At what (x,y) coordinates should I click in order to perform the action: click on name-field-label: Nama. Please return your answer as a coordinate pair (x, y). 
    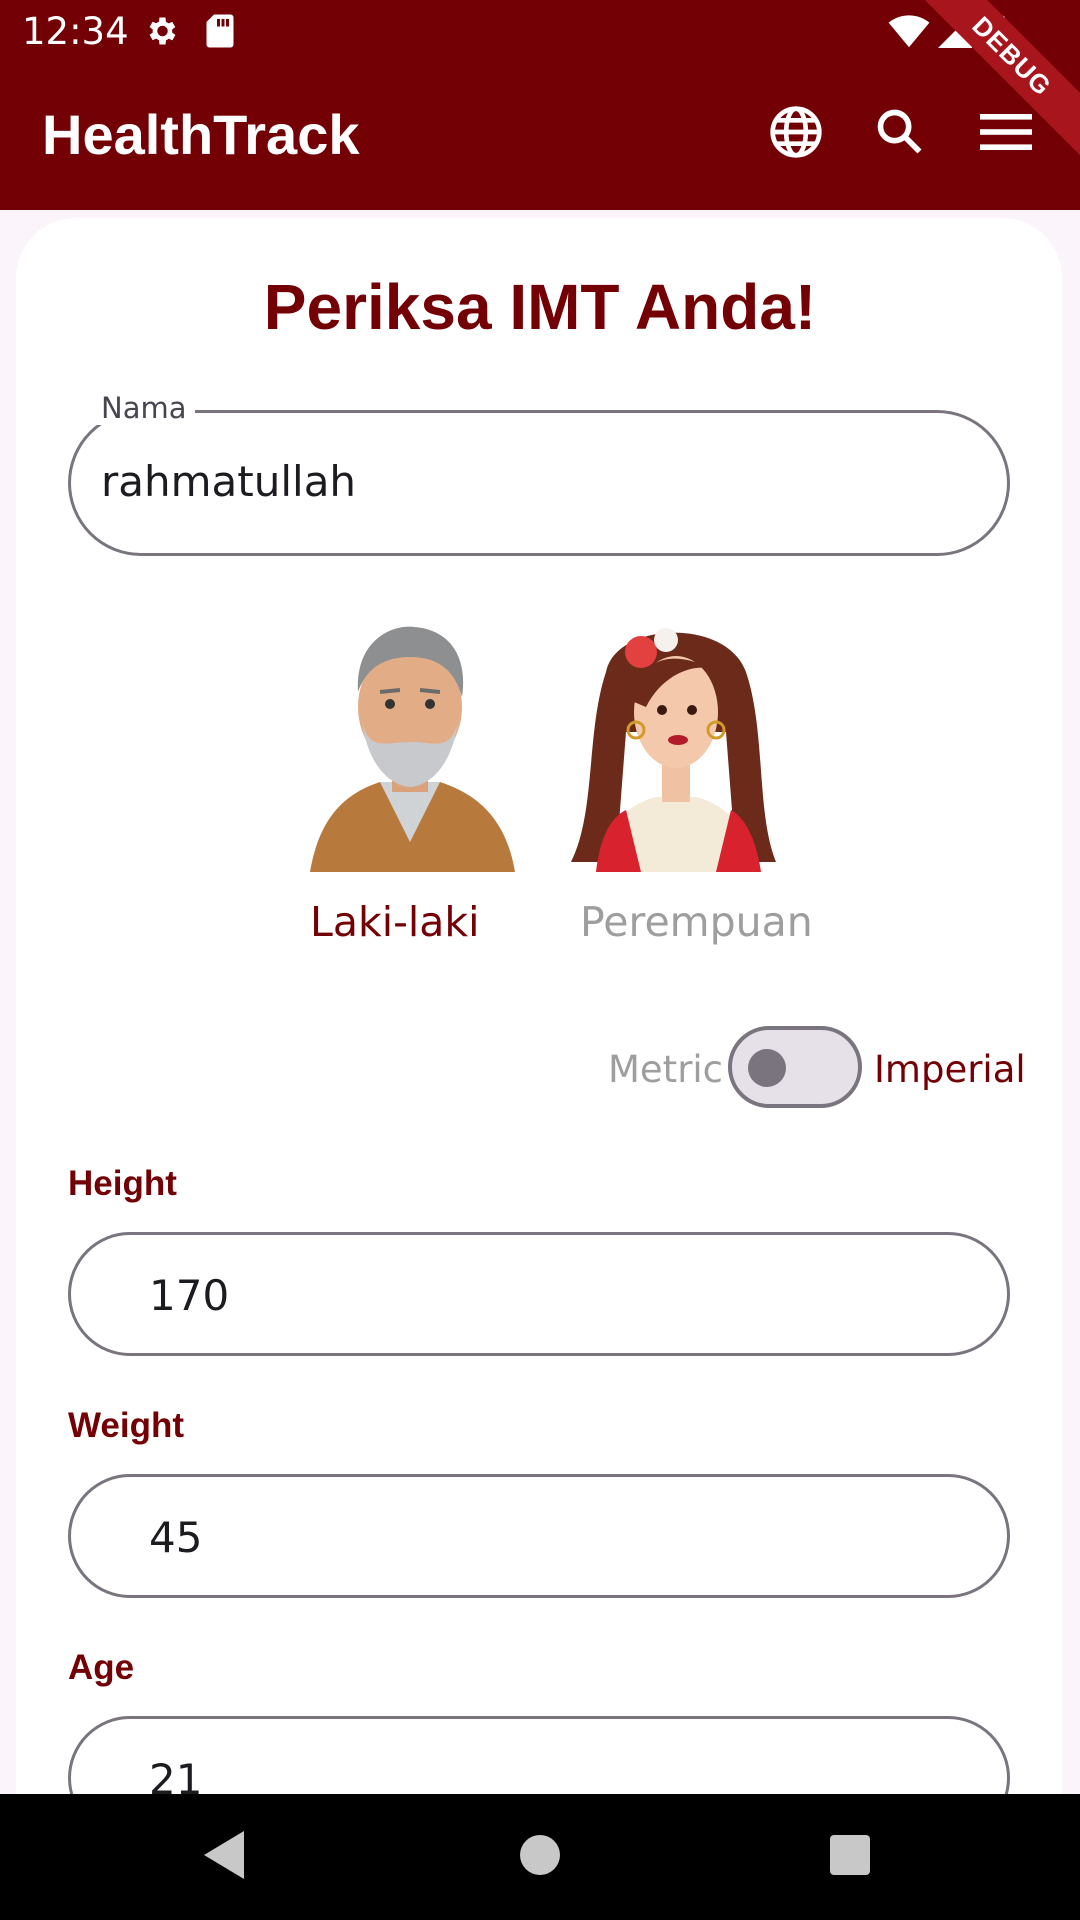
    Looking at the image, I should click on (144, 408).